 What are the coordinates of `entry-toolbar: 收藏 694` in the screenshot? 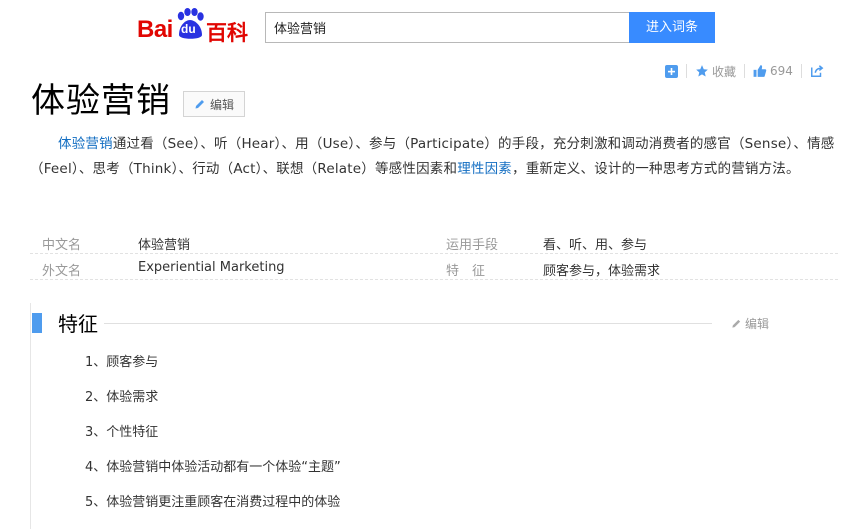 It's located at (744, 71).